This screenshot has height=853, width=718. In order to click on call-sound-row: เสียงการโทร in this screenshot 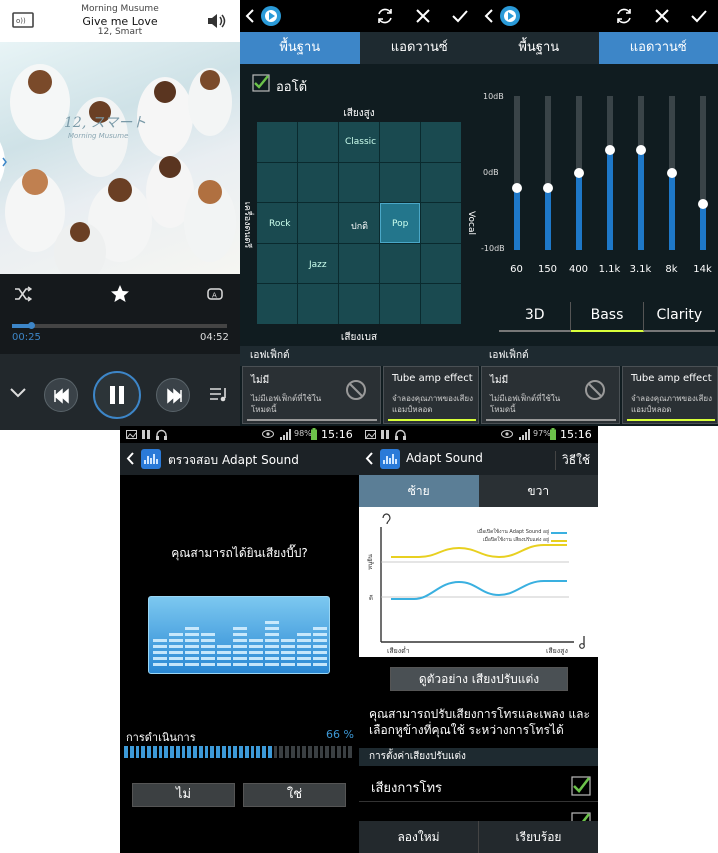, I will do `click(478, 787)`.